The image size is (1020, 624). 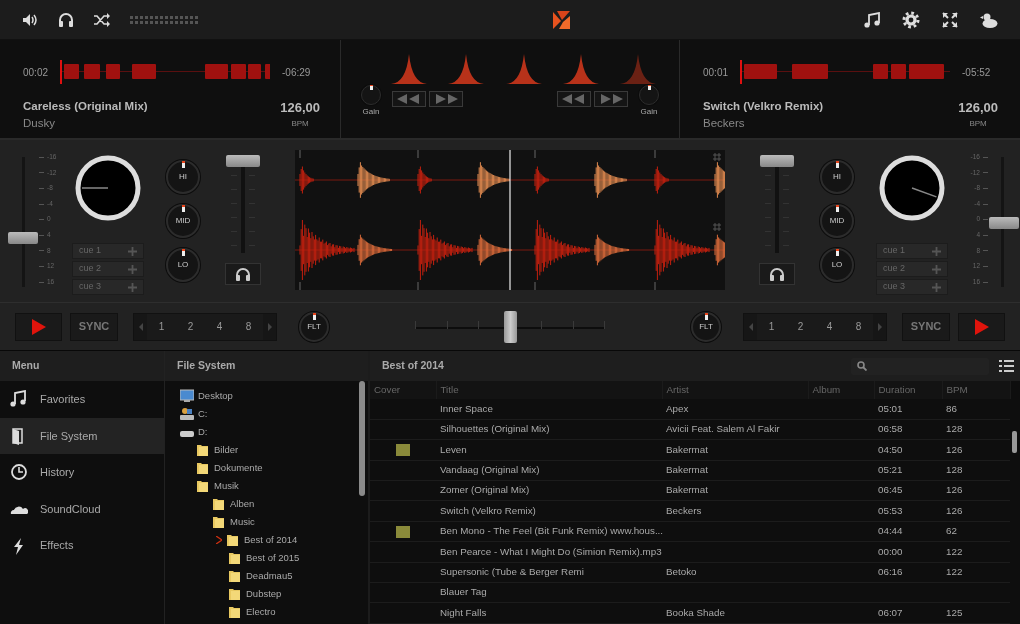 What do you see at coordinates (298, 594) in the screenshot?
I see `tree-item: Dubstep` at bounding box center [298, 594].